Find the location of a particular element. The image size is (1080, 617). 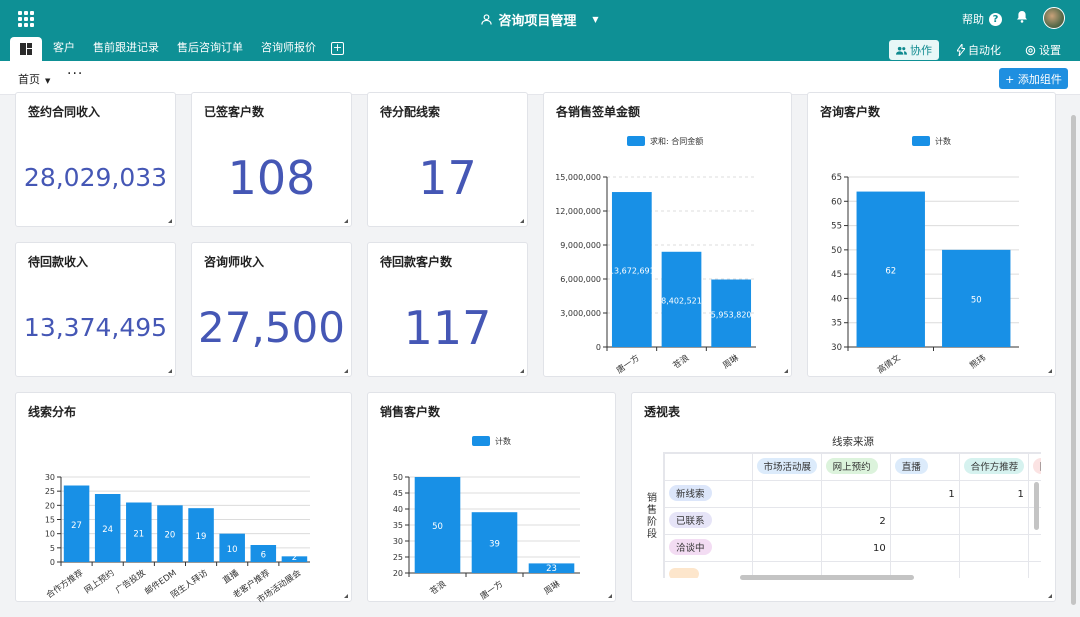

x-tick-label: 网上预约 is located at coordinates (99, 581).